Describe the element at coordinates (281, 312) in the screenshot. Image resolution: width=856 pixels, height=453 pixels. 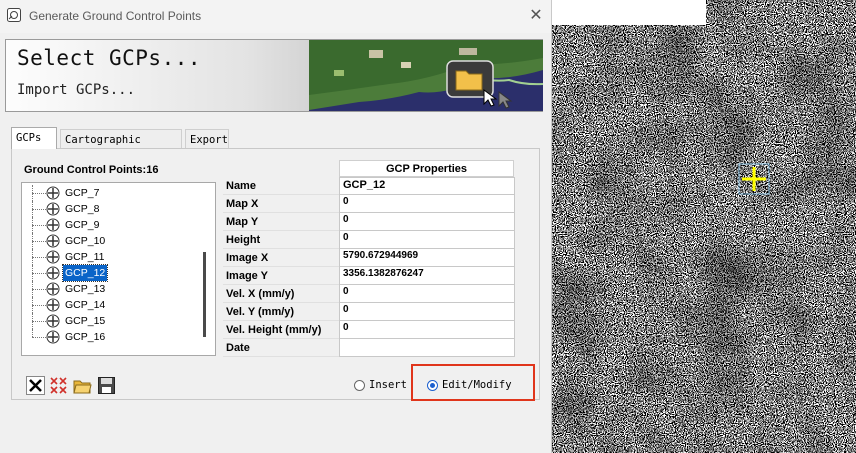
I see `property-label: Vel. Y (mm/y)` at that location.